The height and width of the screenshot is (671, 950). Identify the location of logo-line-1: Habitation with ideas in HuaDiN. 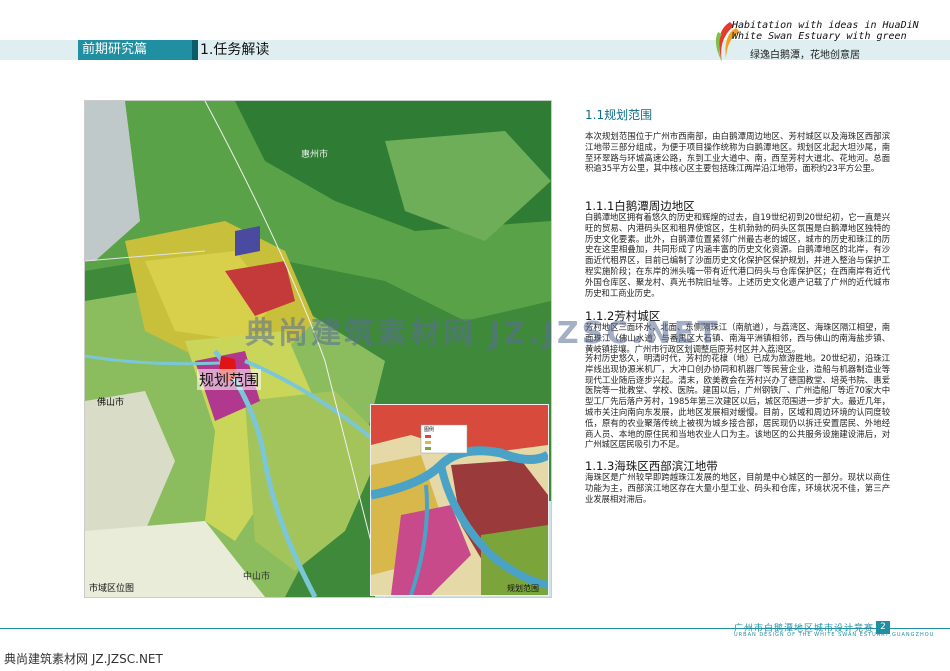
(825, 25).